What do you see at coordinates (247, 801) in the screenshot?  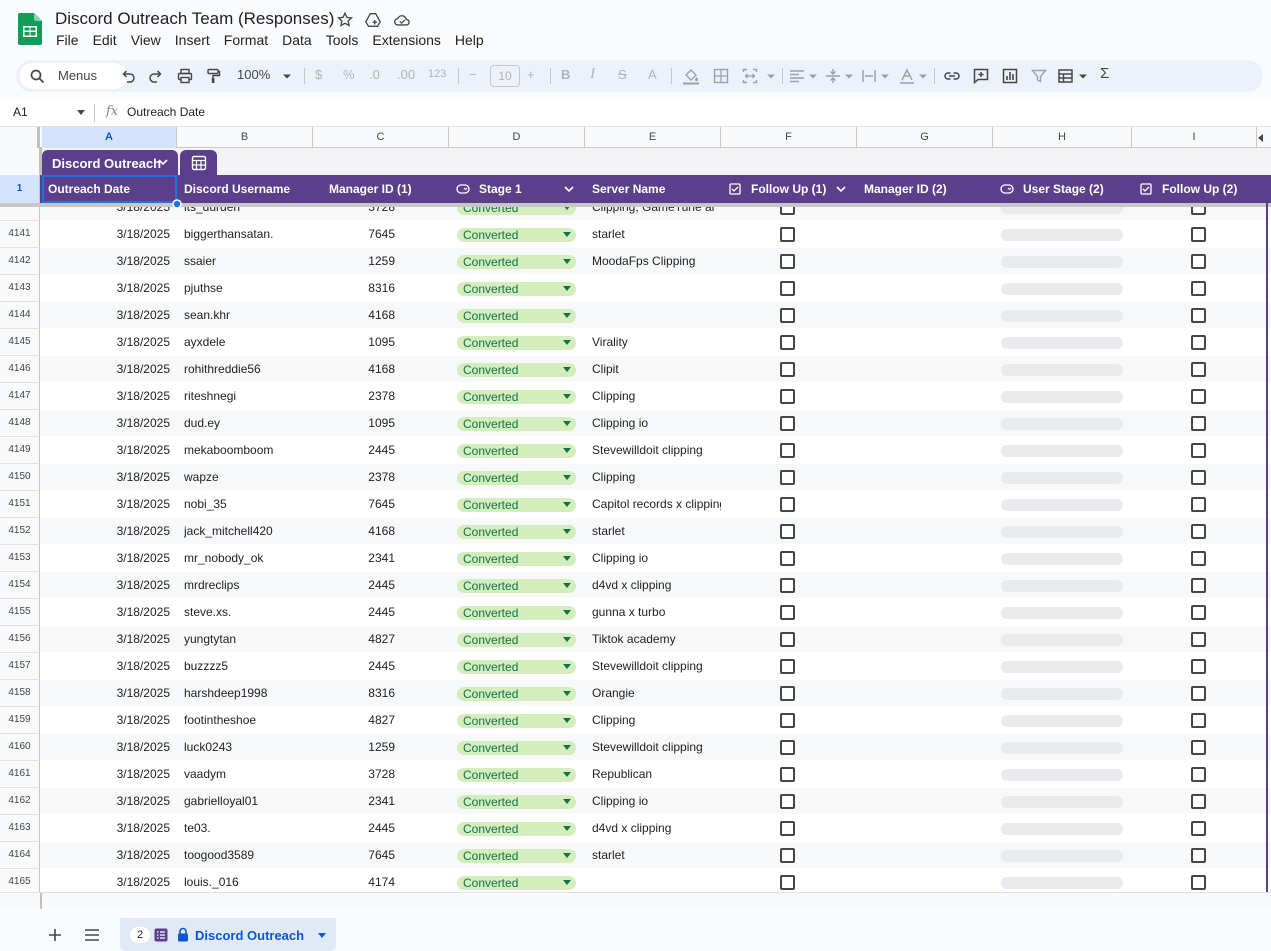 I see `cell-discord-username: gabrielloyal01` at bounding box center [247, 801].